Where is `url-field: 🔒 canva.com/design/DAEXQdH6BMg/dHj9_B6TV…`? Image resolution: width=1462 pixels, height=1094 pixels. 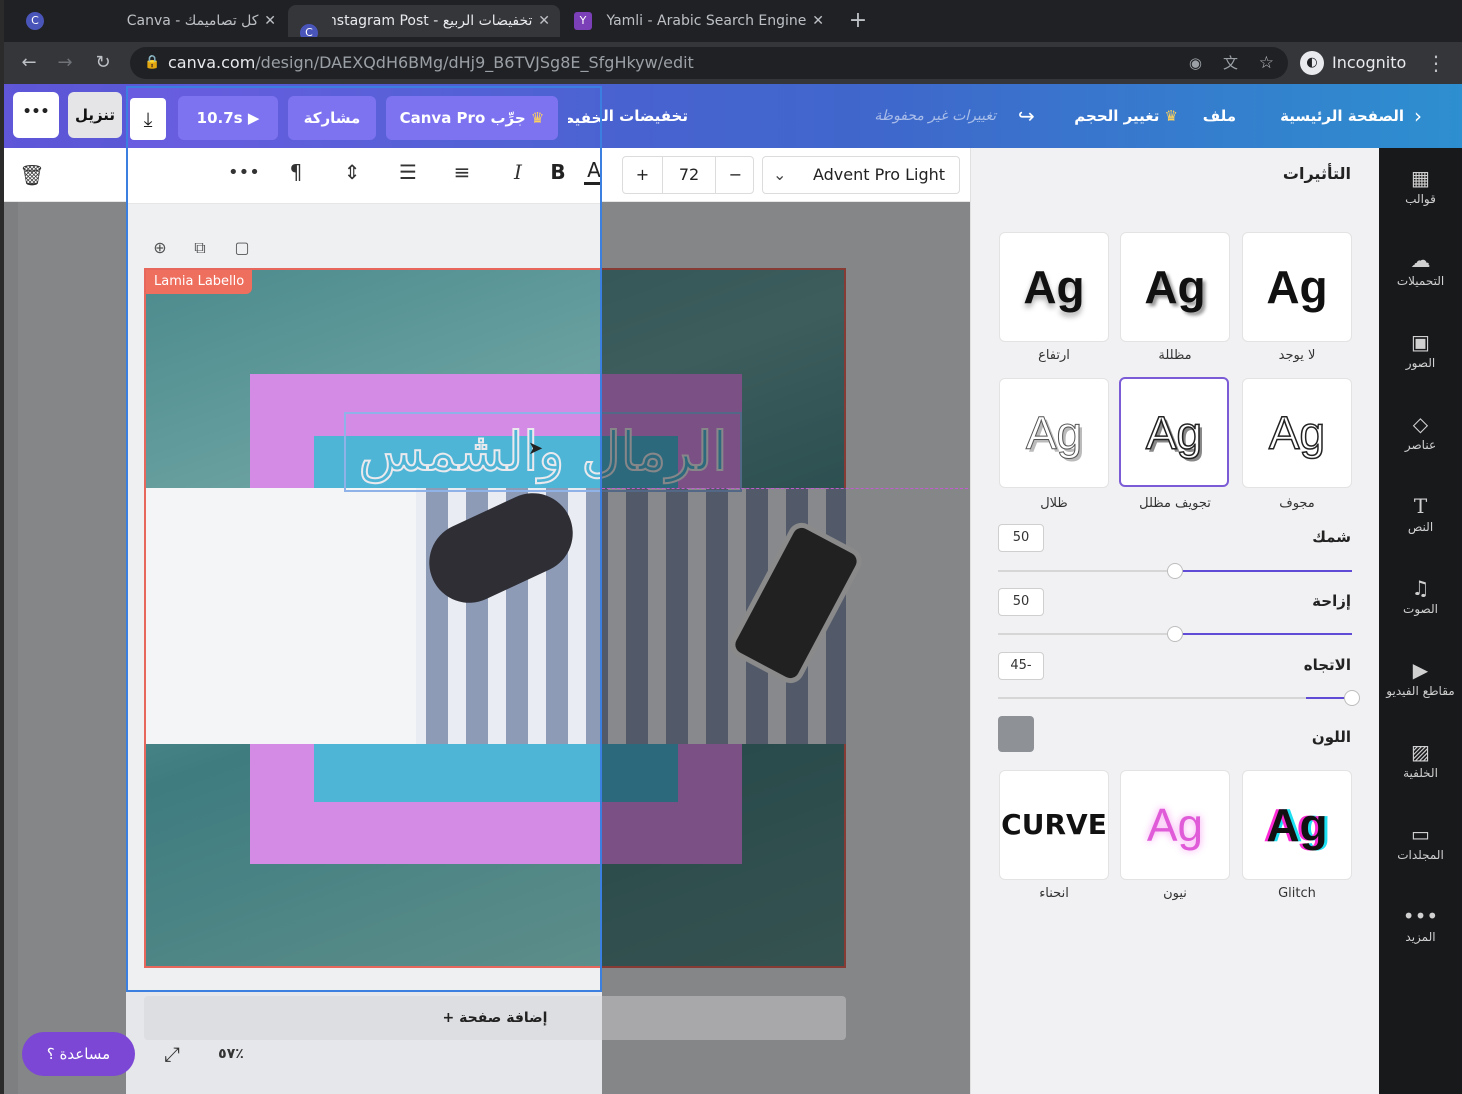 url-field: 🔒 canva.com/design/DAEXQdH6BMg/dHj9_B6TV… is located at coordinates (709, 63).